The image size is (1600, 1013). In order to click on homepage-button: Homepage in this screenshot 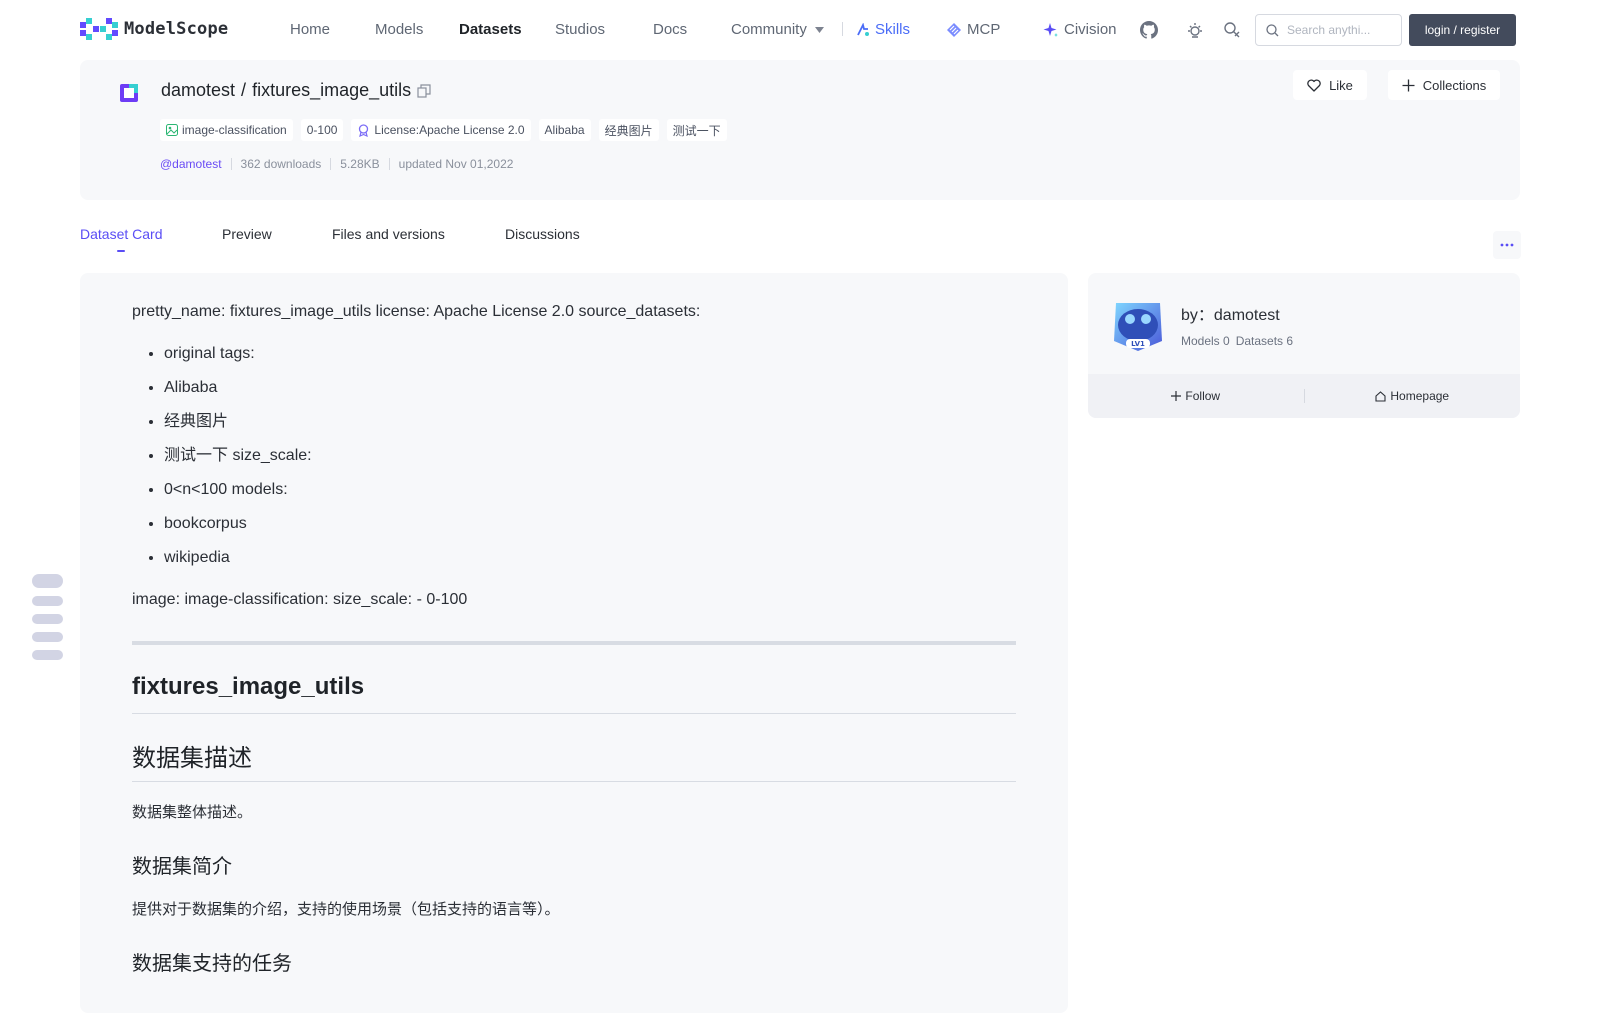, I will do `click(1413, 396)`.